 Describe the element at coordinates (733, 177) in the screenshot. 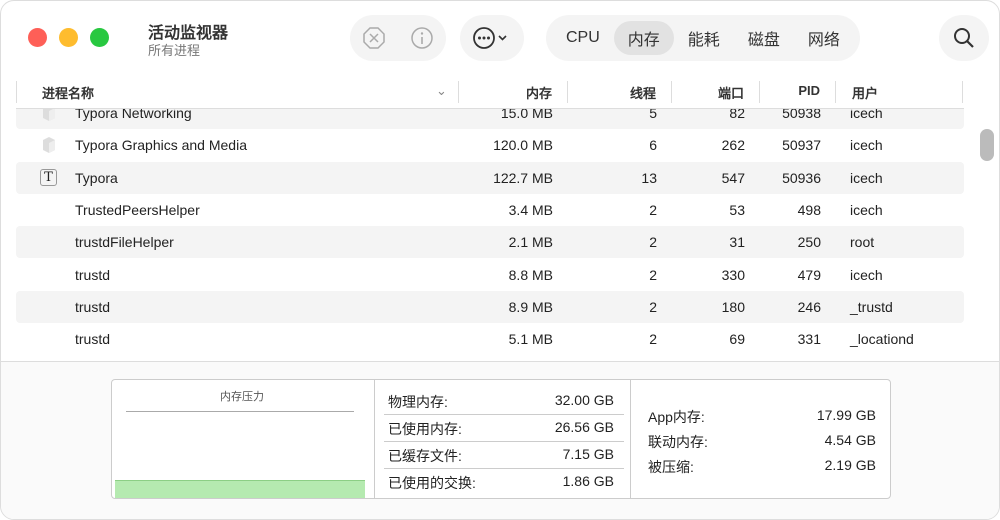

I see `ports-value: 547` at that location.